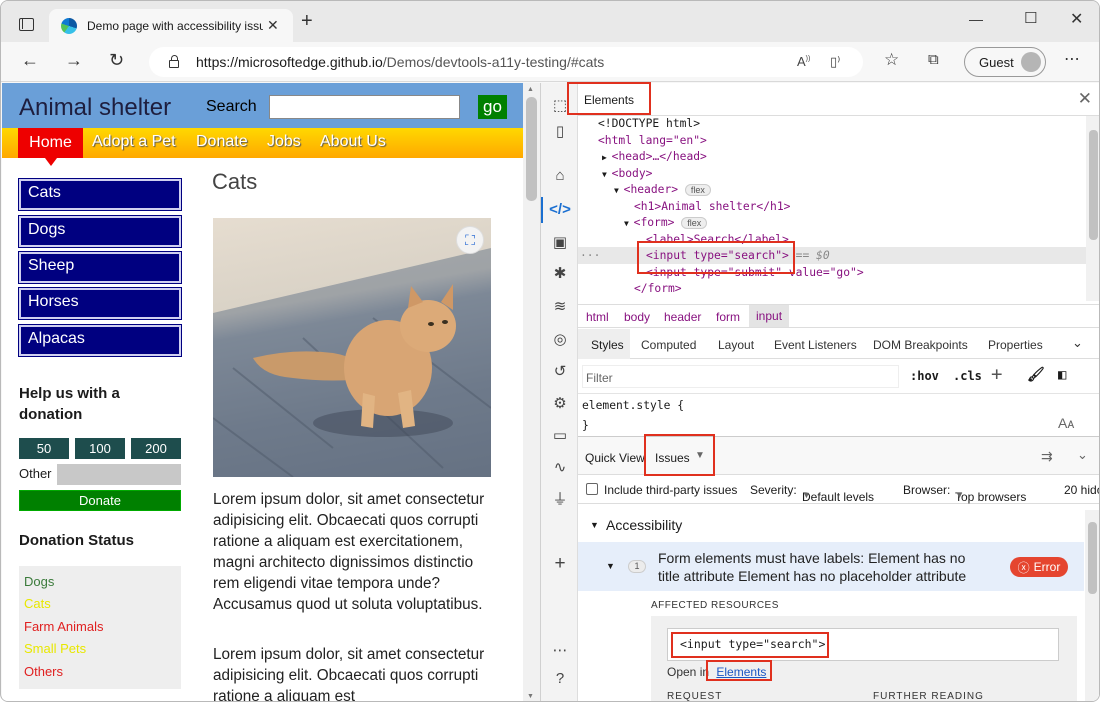 The image size is (1100, 702). I want to click on nav-jobs: Jobs, so click(284, 142).